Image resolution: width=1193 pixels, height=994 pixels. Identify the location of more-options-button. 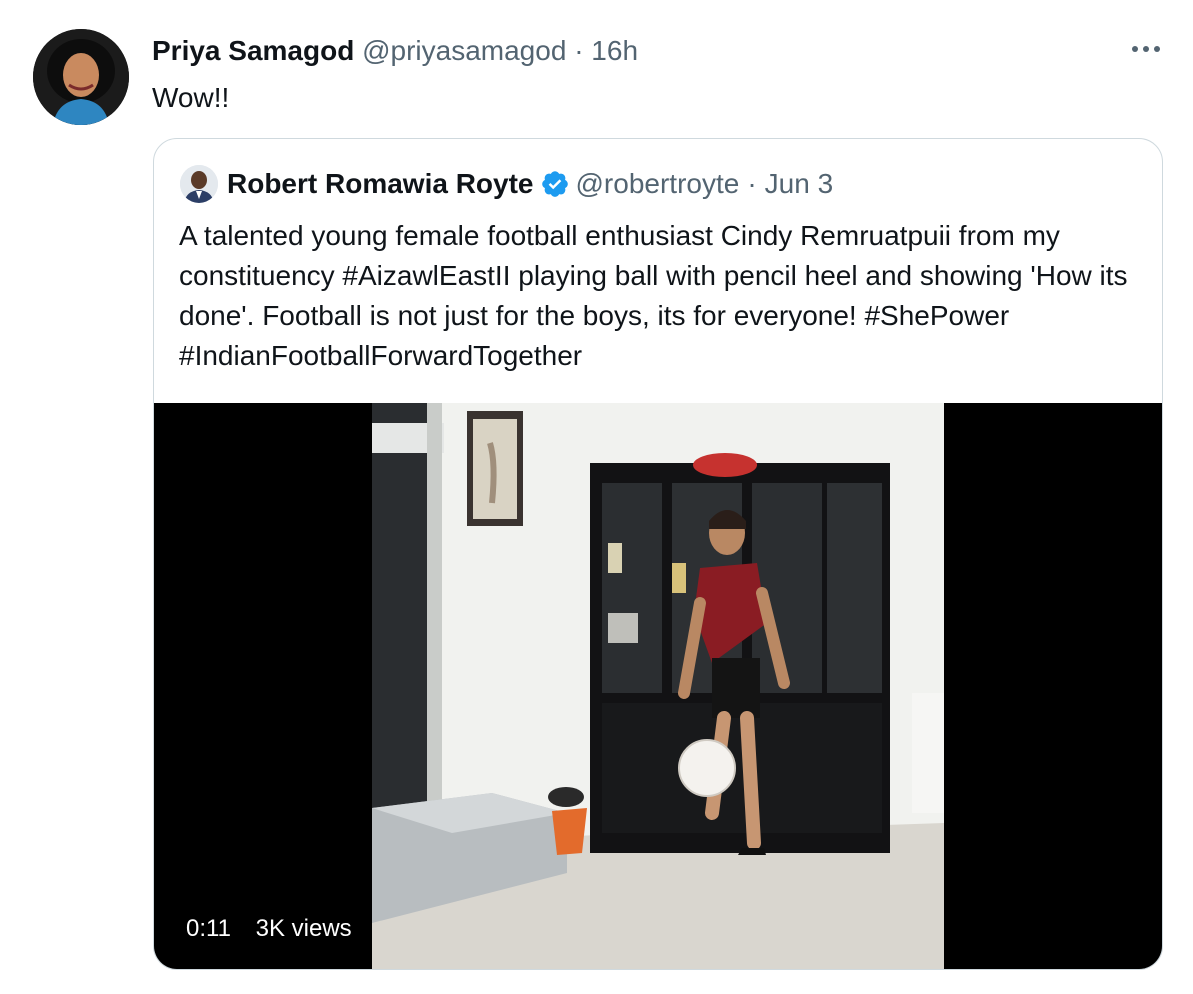
(1146, 49).